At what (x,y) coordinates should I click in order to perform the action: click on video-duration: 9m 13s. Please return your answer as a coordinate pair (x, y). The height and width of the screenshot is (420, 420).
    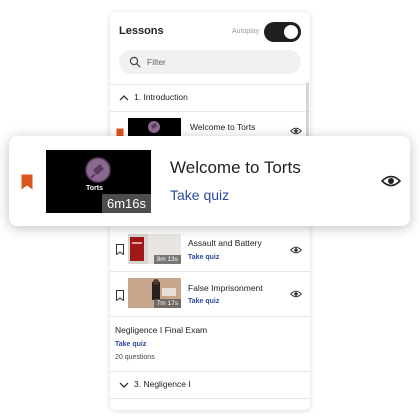
    Looking at the image, I should click on (167, 259).